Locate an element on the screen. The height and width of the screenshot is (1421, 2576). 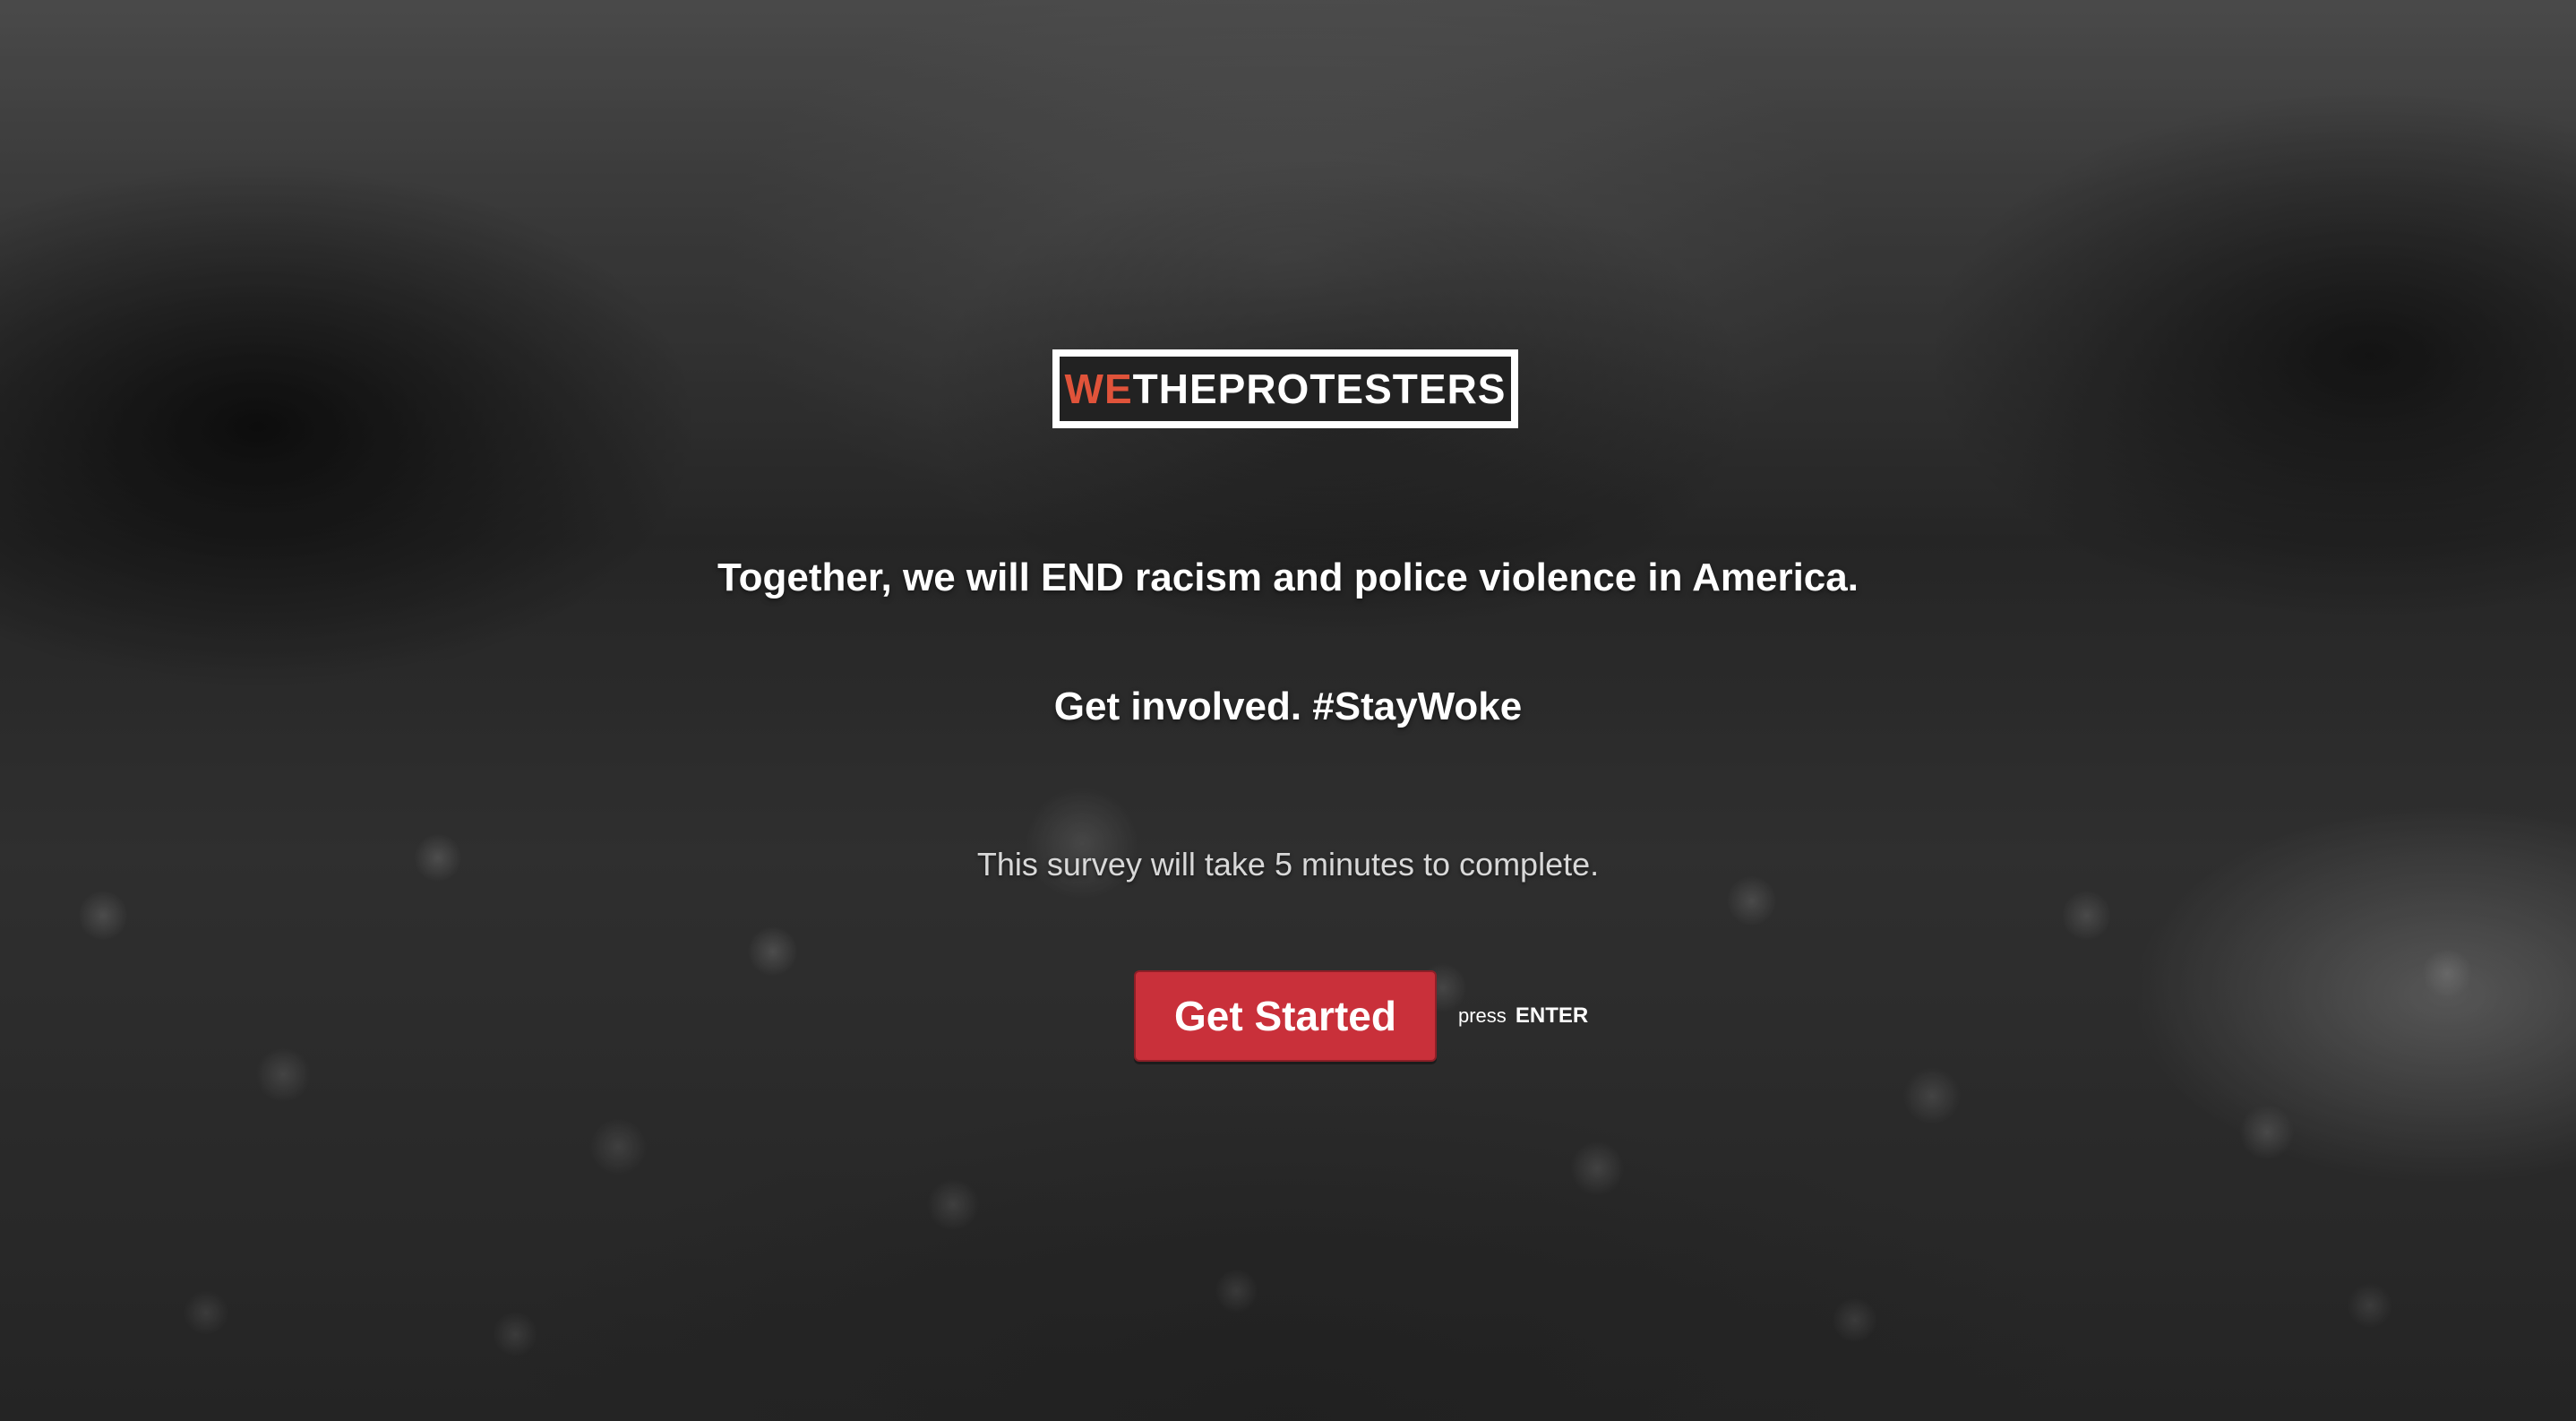
keyboard-hint-key: ENTER is located at coordinates (1552, 1015).